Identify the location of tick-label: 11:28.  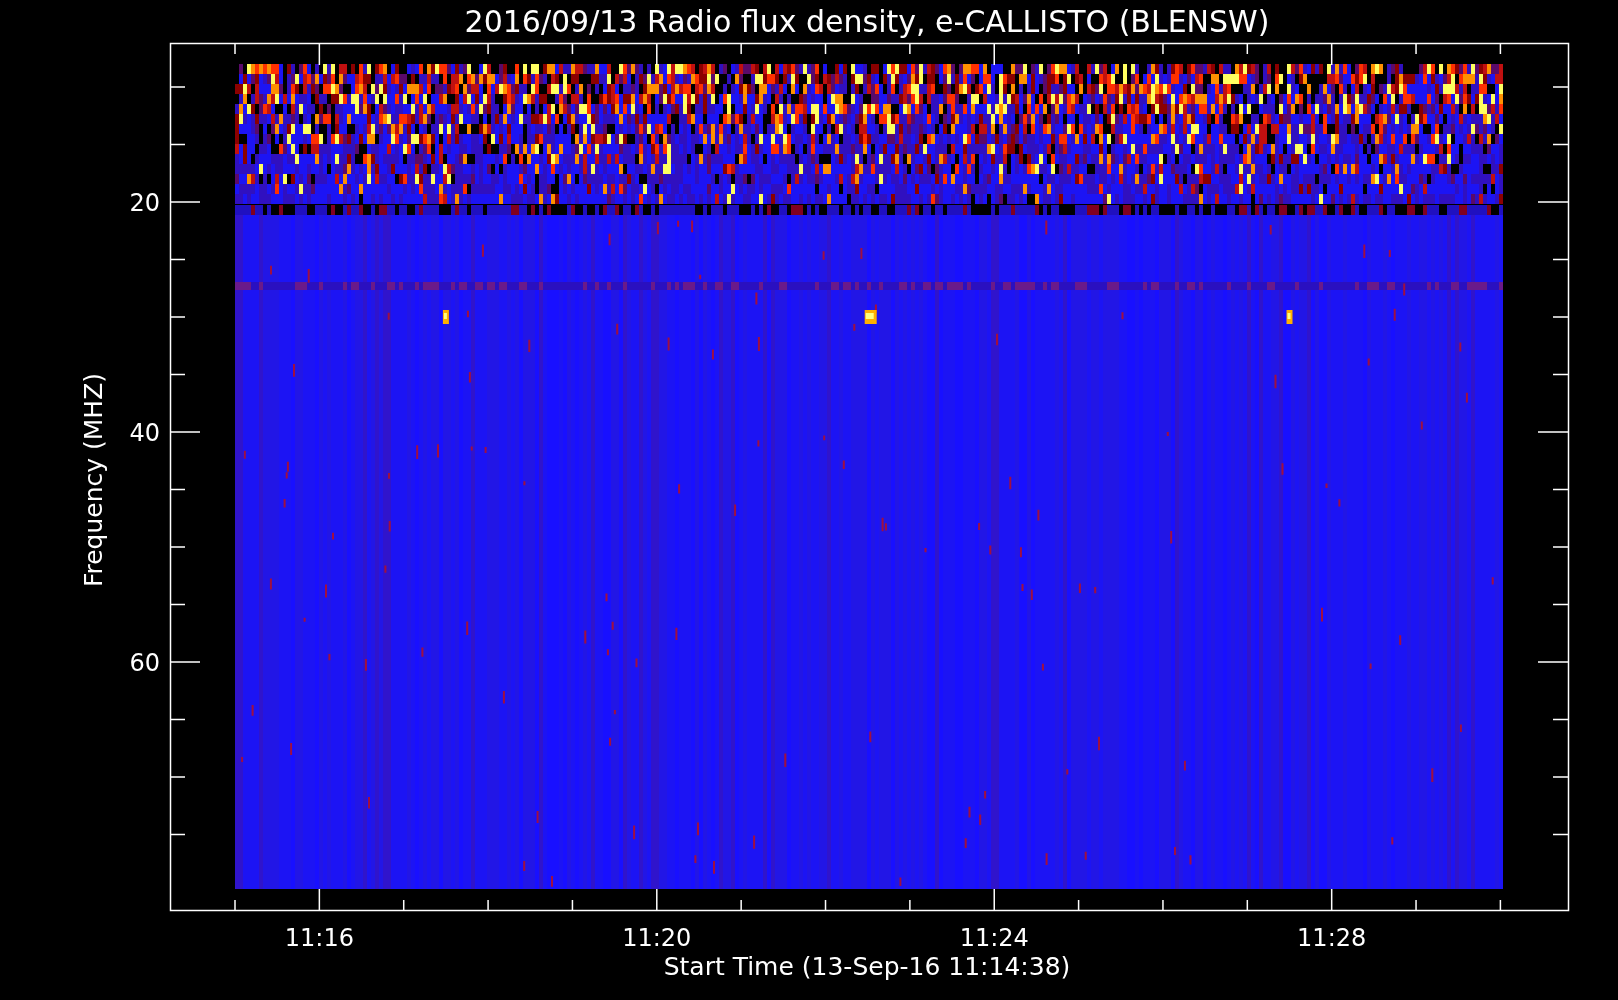
(1332, 938).